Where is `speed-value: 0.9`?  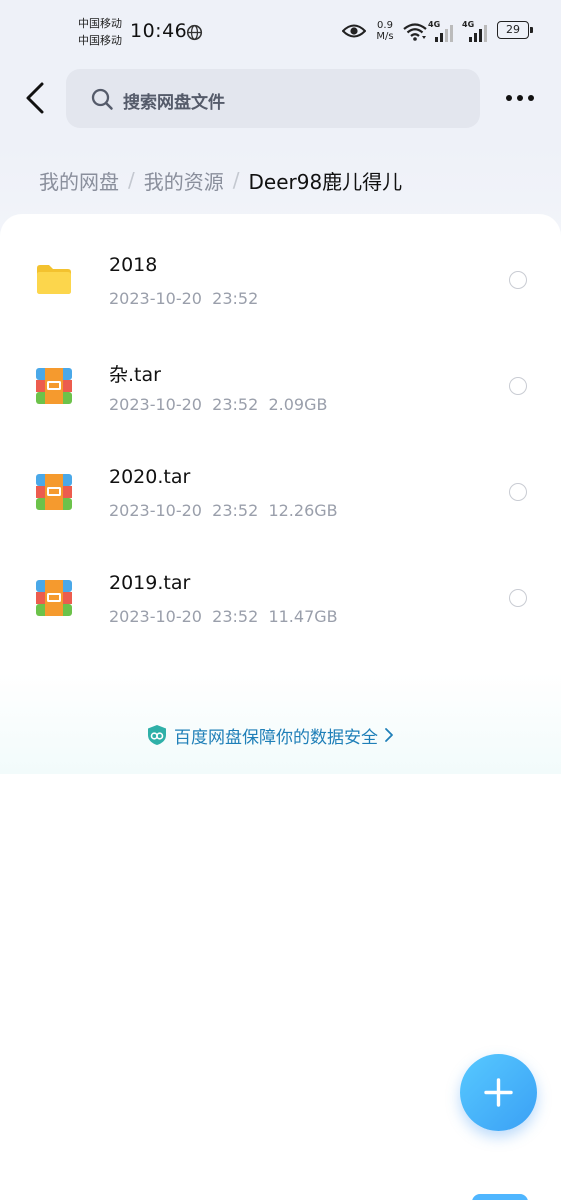 speed-value: 0.9 is located at coordinates (385, 25).